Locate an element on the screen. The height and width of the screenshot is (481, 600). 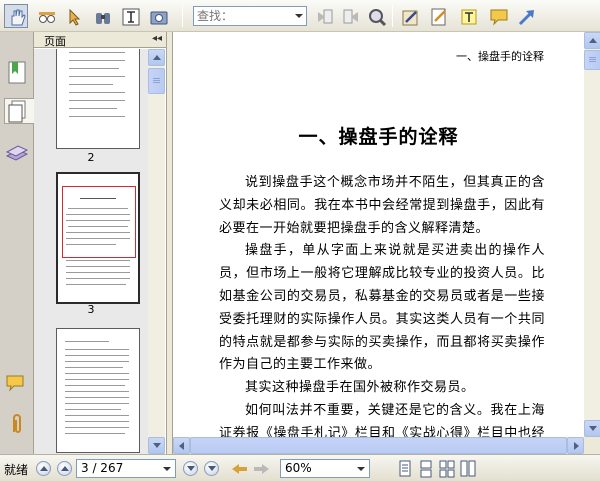
snapshot-tool-button is located at coordinates (158, 16).